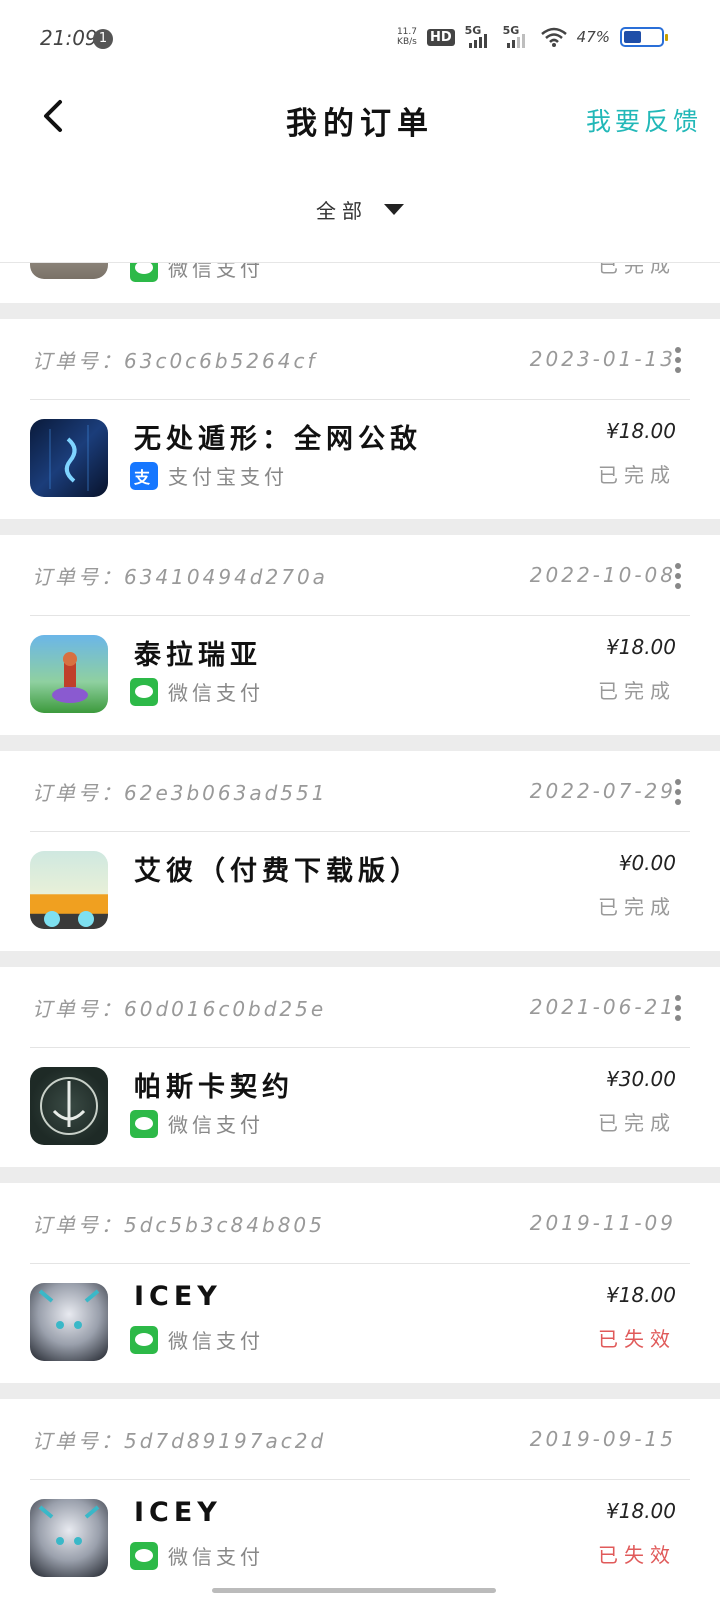 The image size is (720, 1600). Describe the element at coordinates (440, 37) in the screenshot. I see `hd-icon: HD` at that location.